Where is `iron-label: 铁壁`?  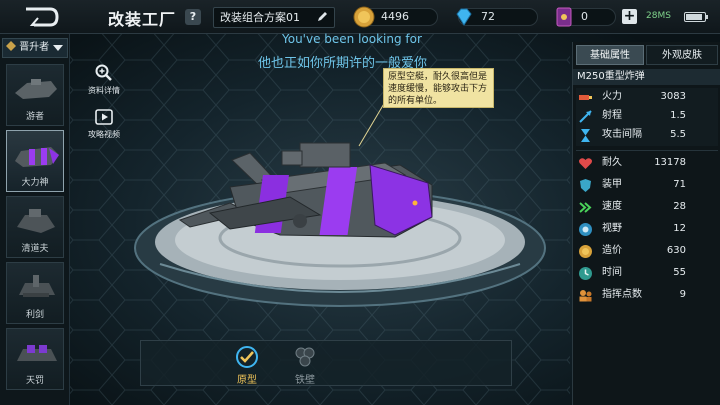
iron-label: 铁壁 is located at coordinates (305, 380).